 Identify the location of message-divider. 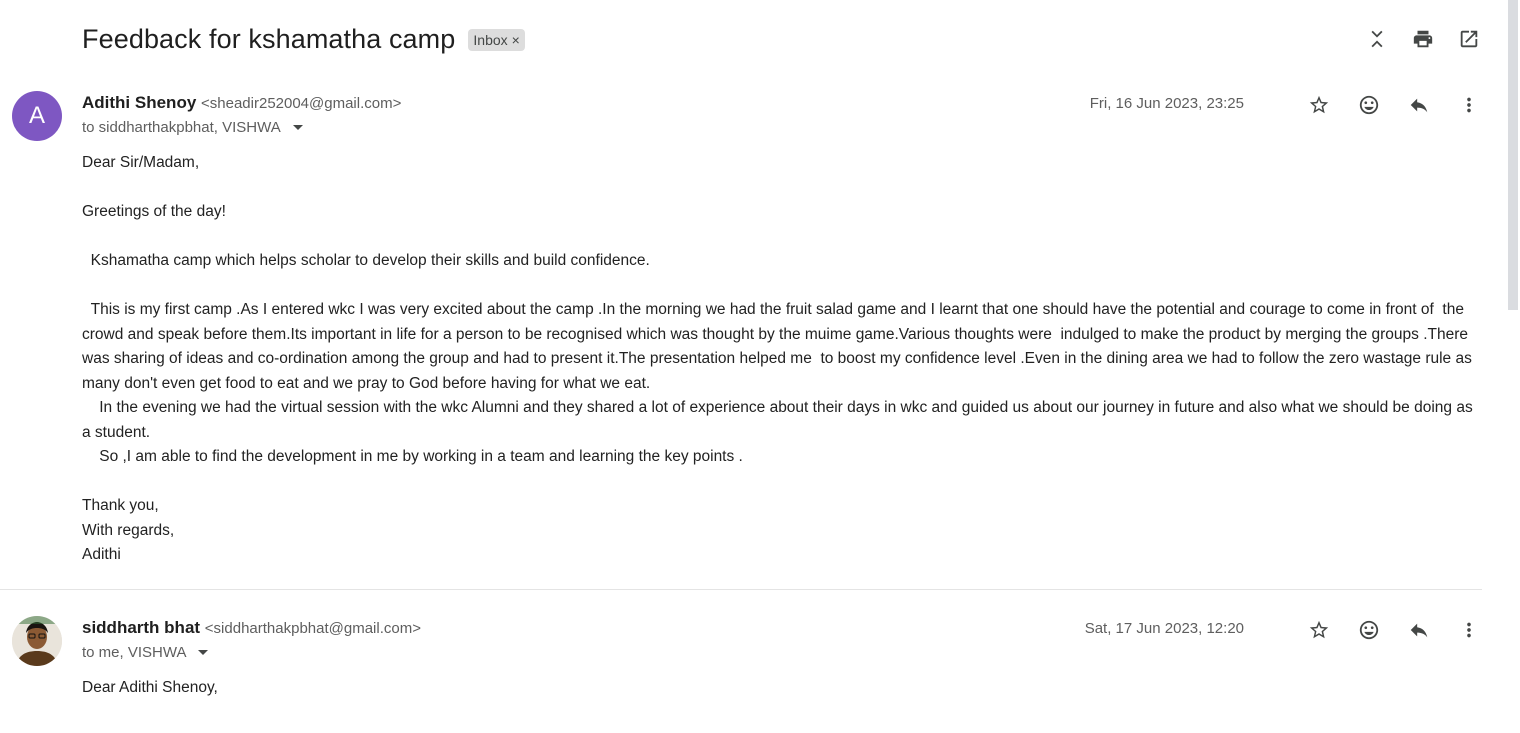
(741, 589).